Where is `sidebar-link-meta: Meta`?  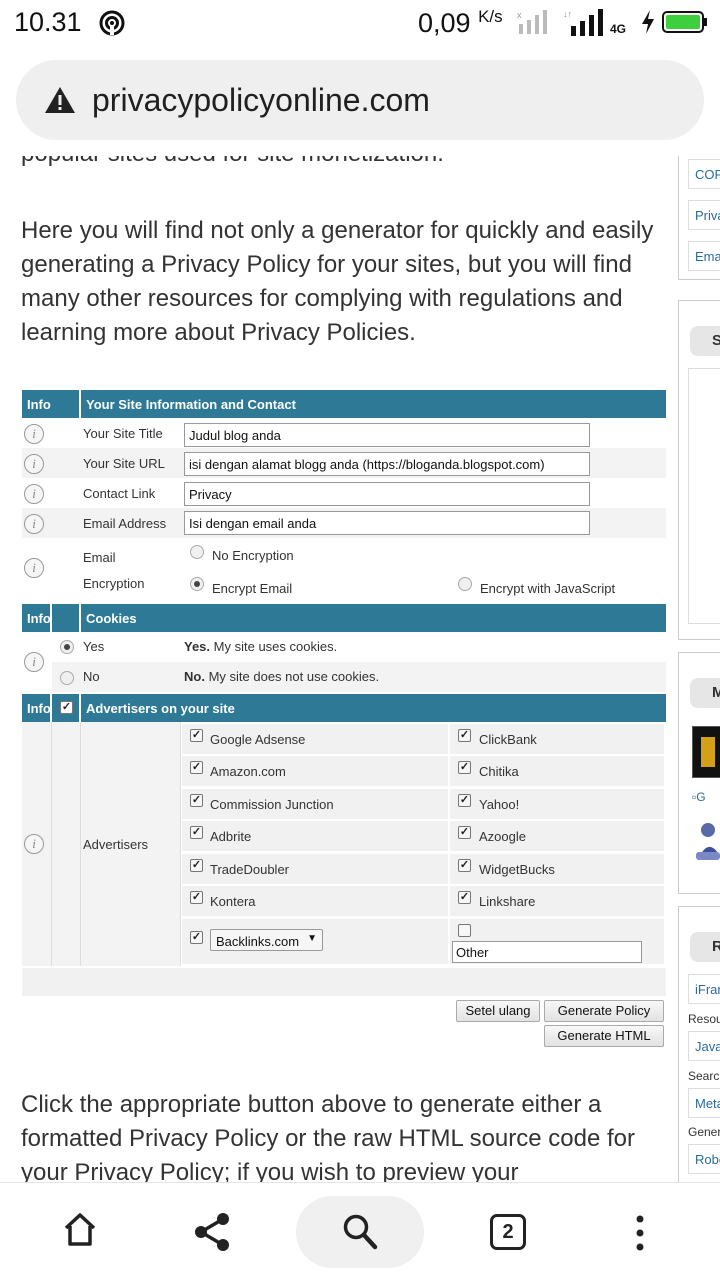
sidebar-link-meta: Meta is located at coordinates (704, 1103).